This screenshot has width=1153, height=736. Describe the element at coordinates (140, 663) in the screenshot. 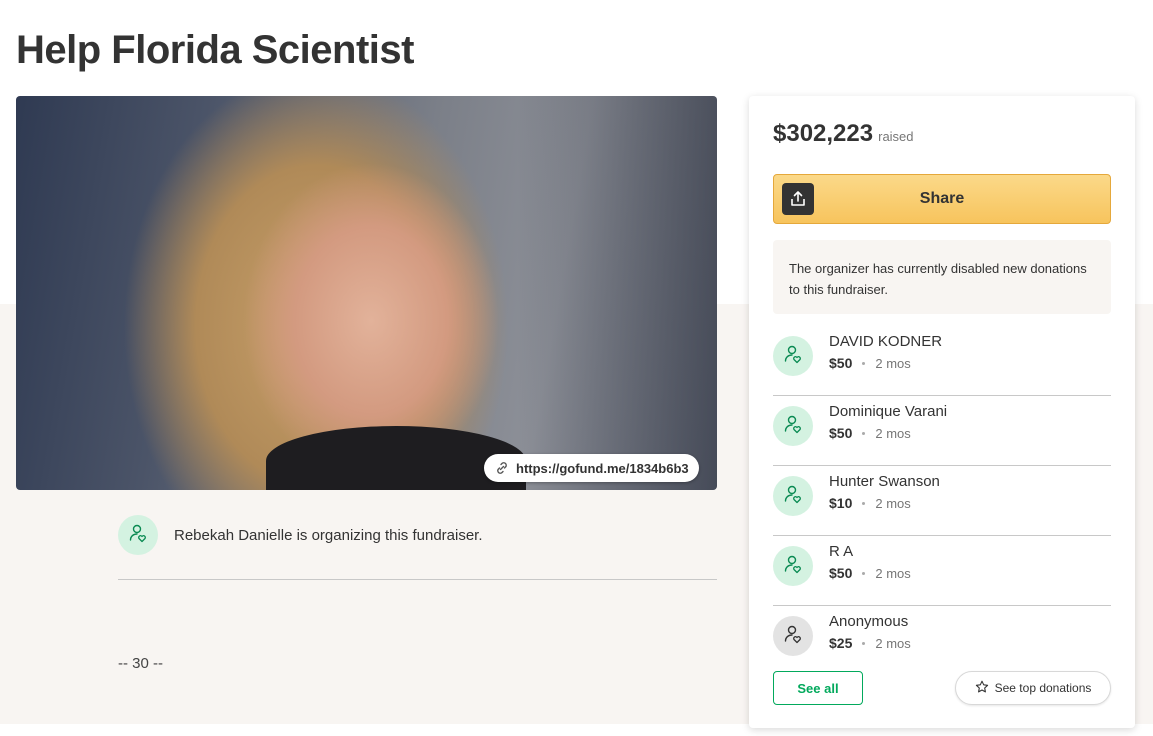

I see `story-text: -- 30 --` at that location.